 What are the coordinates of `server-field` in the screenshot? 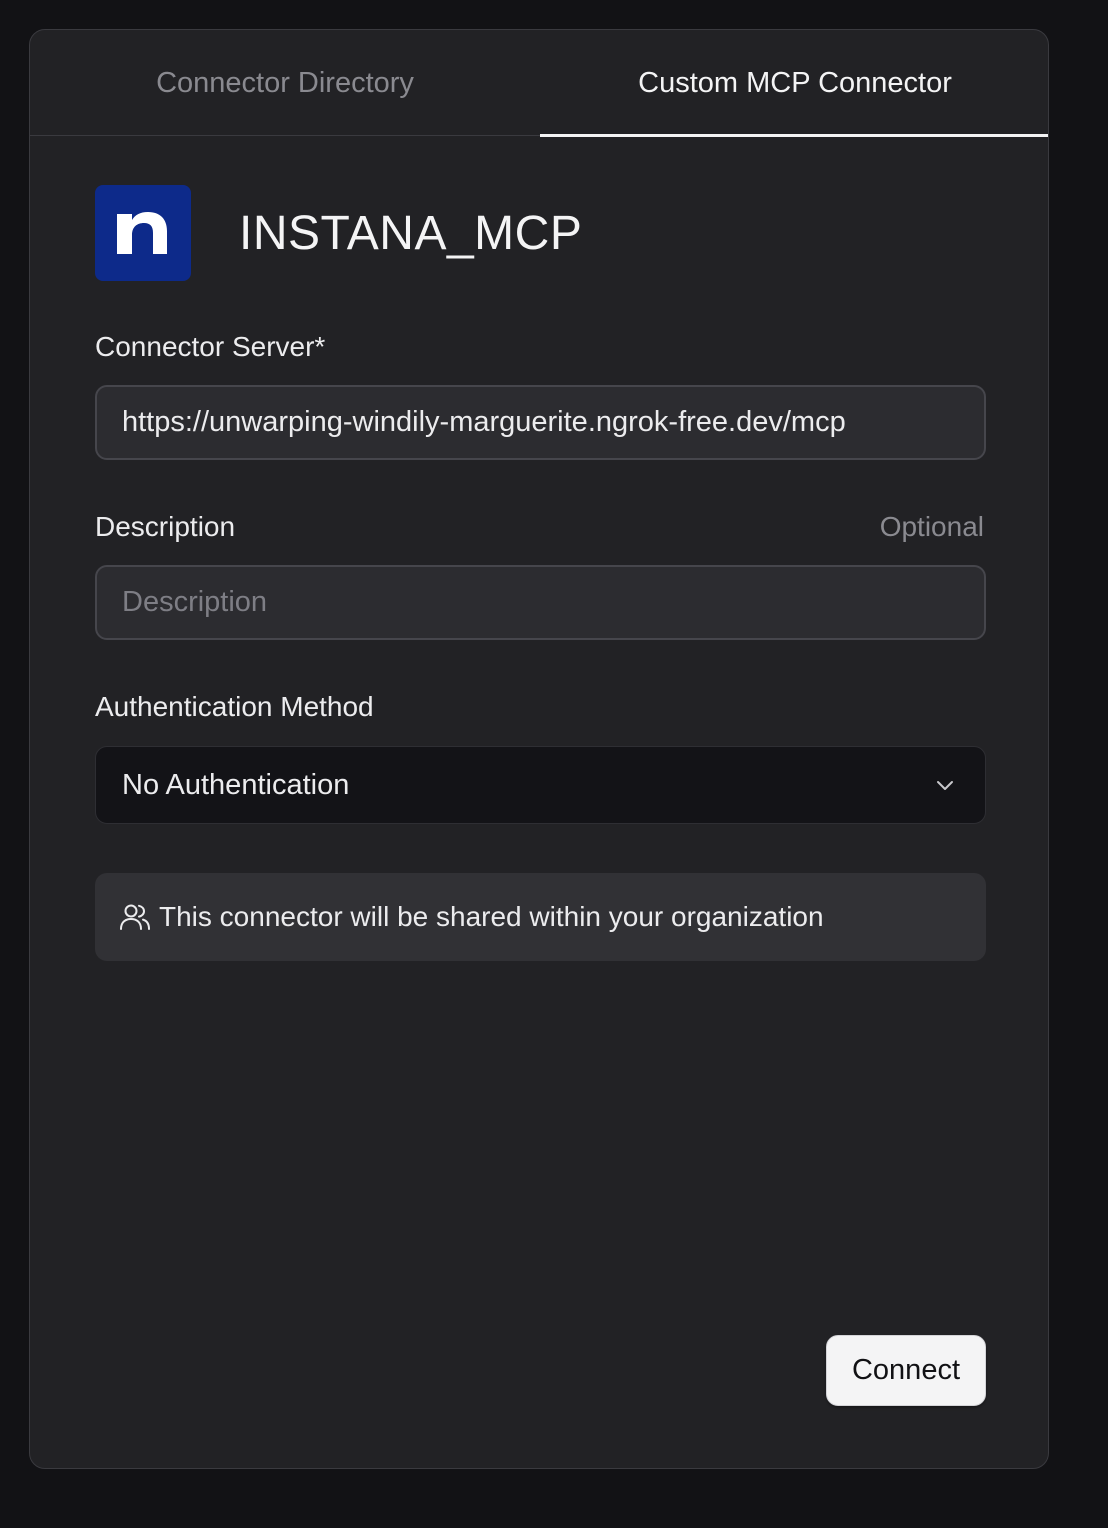 It's located at (540, 422).